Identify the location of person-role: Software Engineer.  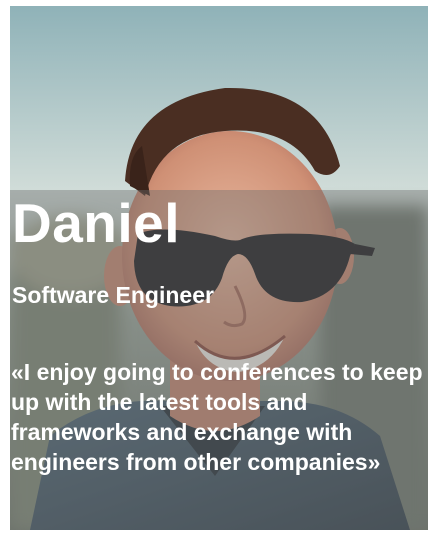
(113, 295).